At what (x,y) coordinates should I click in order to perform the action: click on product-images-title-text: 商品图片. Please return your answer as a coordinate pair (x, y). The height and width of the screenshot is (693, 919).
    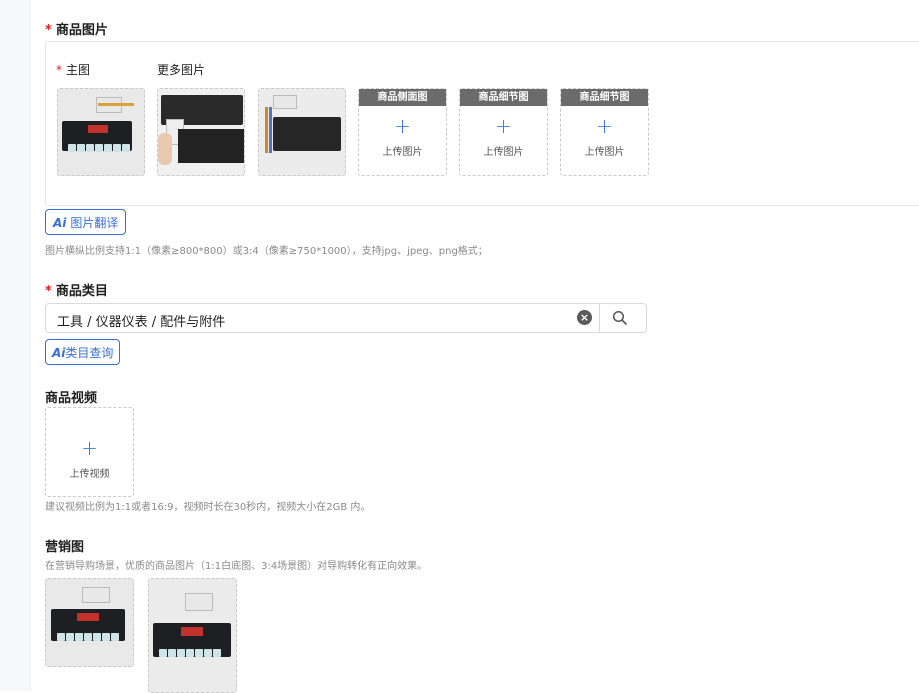
    Looking at the image, I should click on (81, 30).